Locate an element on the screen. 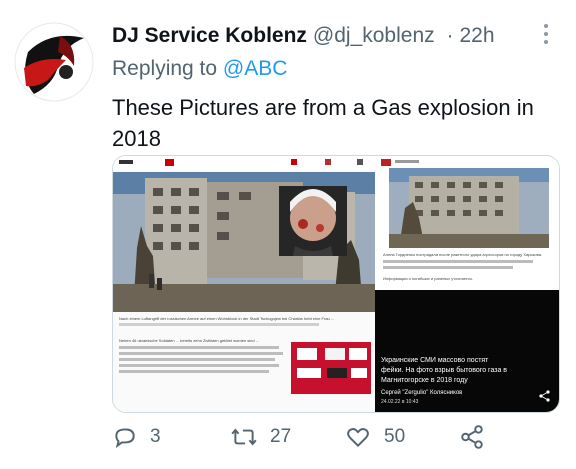 The height and width of the screenshot is (469, 576). retweet-count: 27 is located at coordinates (281, 436).